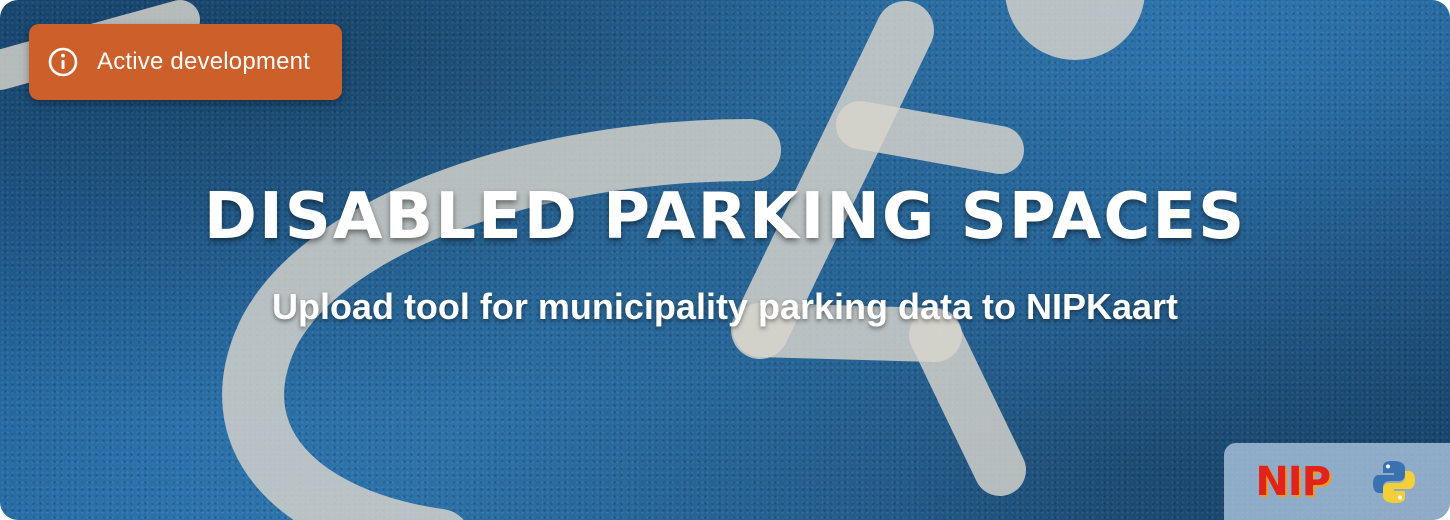 This screenshot has width=1450, height=520. What do you see at coordinates (1337, 481) in the screenshot?
I see `logo-panel: NIP` at bounding box center [1337, 481].